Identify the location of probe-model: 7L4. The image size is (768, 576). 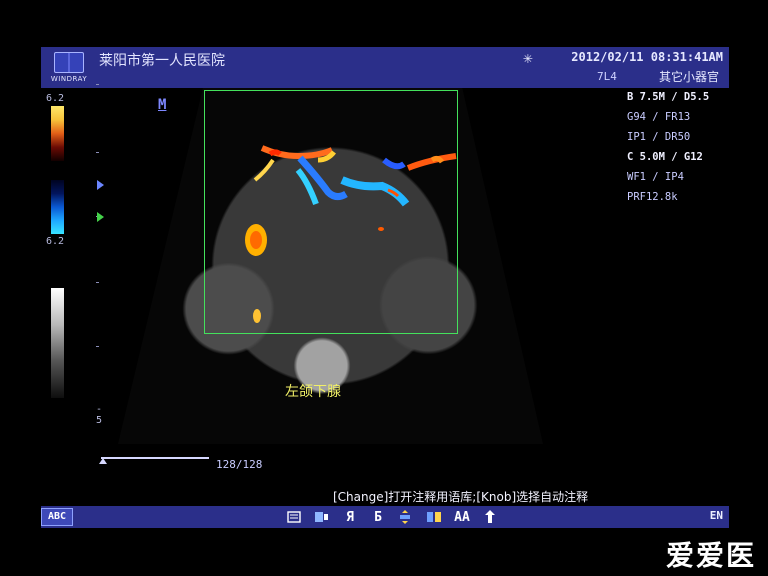
(607, 76).